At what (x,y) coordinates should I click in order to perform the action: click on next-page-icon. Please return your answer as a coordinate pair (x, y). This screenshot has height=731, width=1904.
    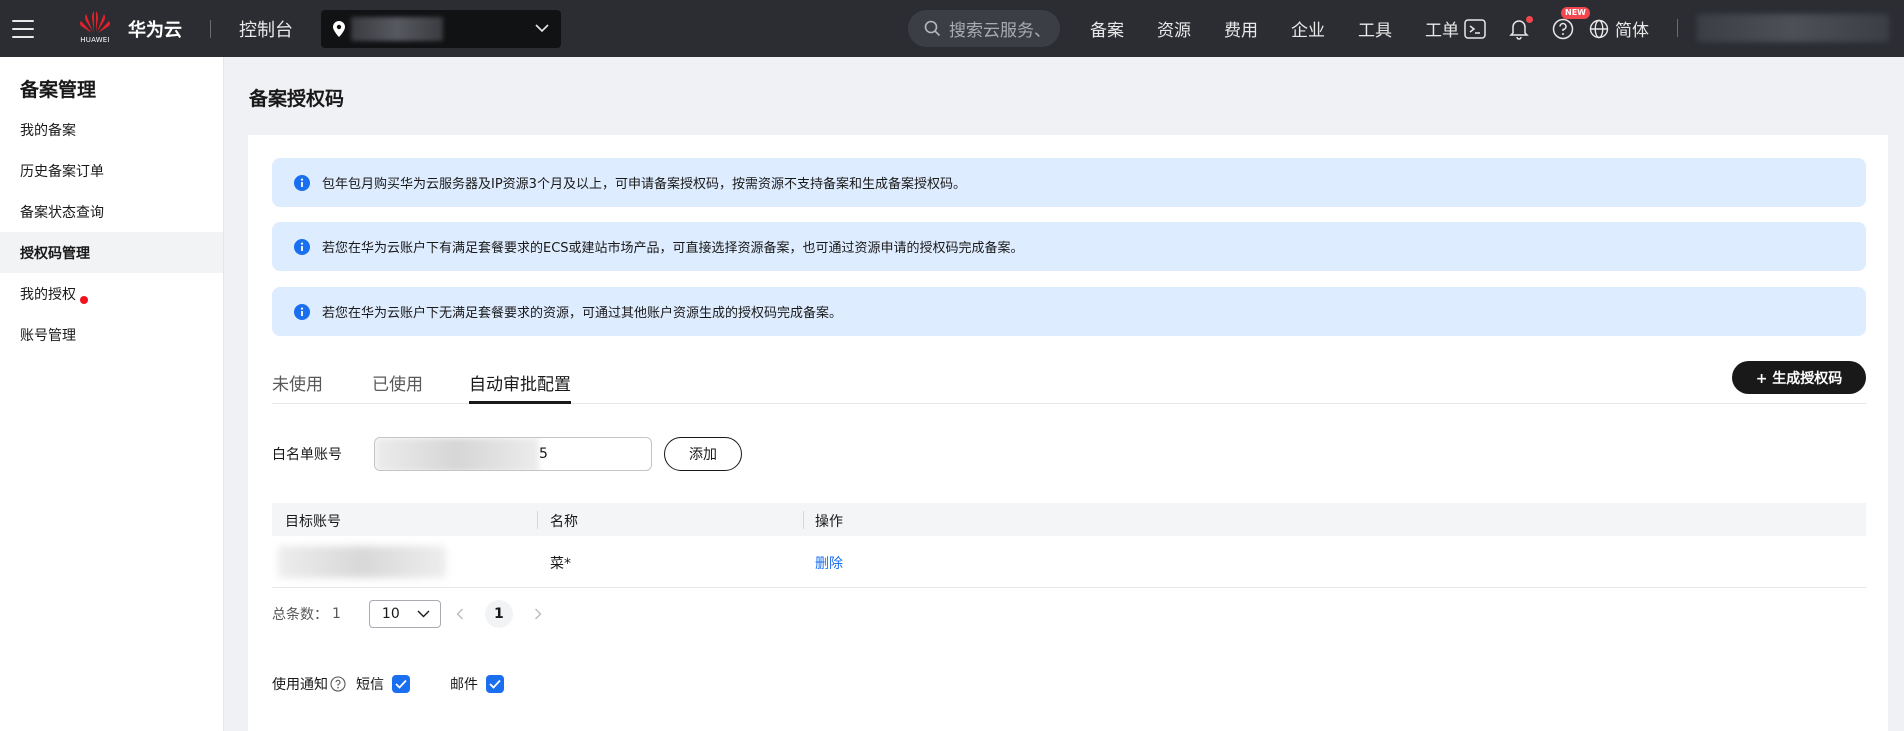
    Looking at the image, I should click on (538, 614).